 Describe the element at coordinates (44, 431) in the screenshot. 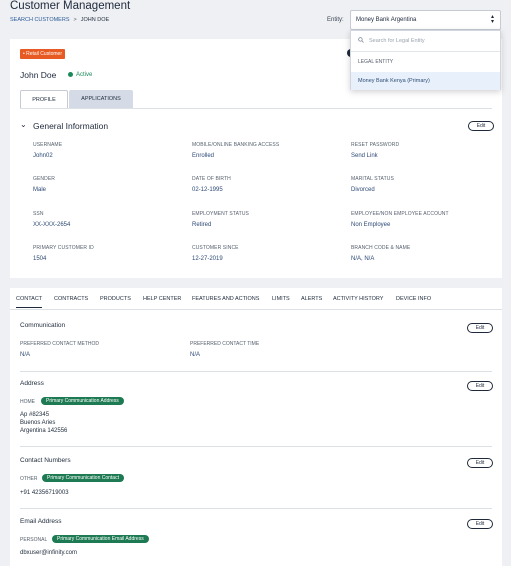

I see `address-line-3: Argentina 142556` at that location.